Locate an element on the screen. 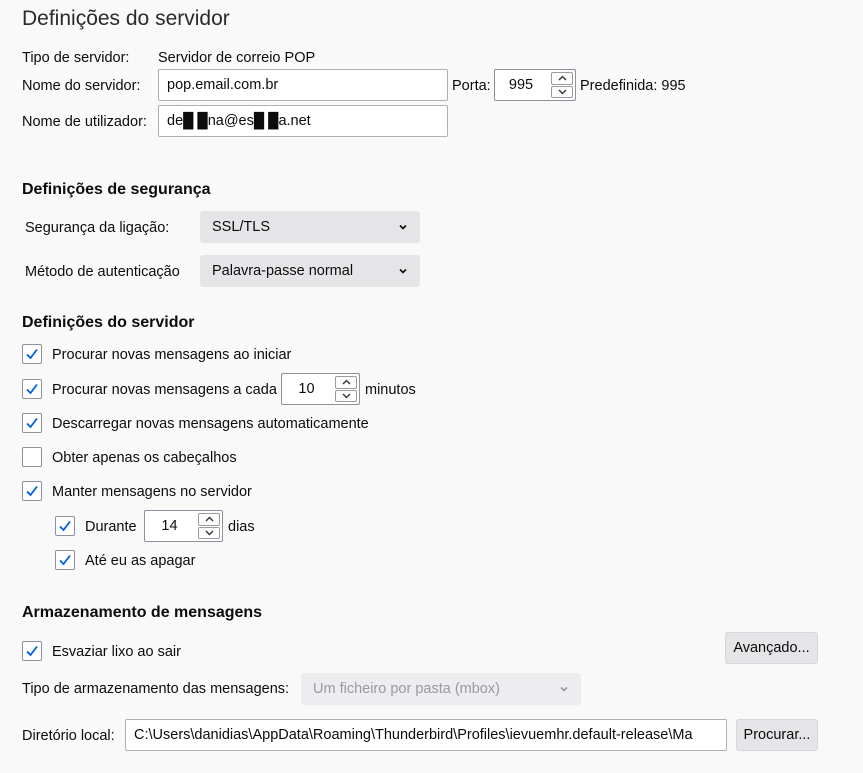 The image size is (863, 773). days-unit: dias is located at coordinates (241, 527).